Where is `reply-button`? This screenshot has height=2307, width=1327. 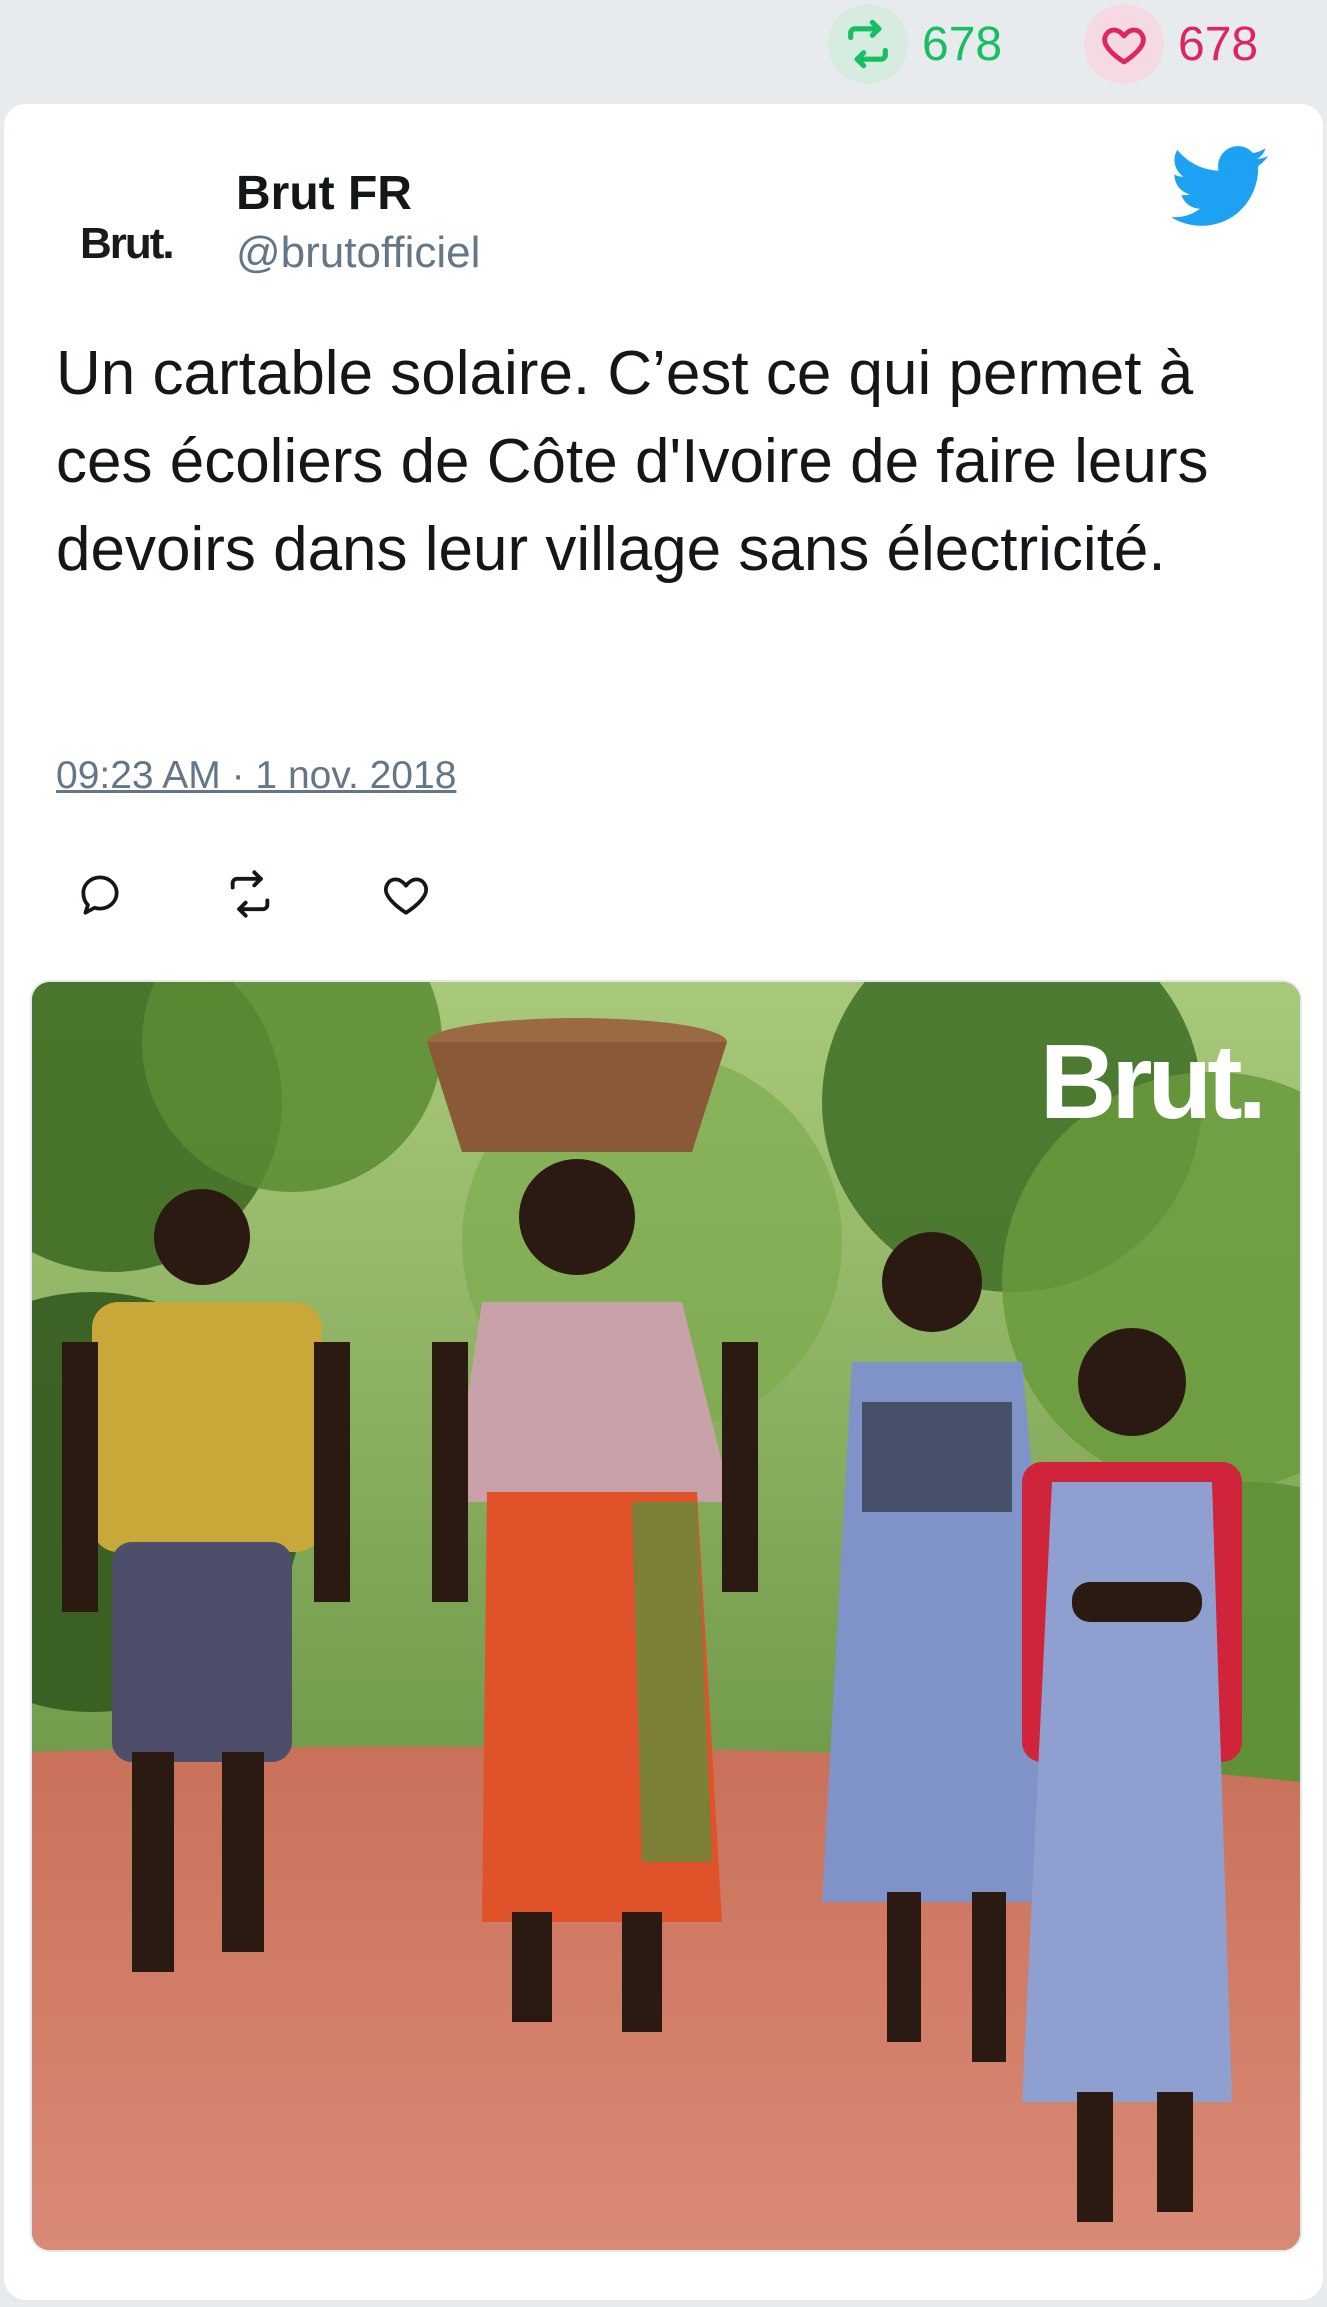 reply-button is located at coordinates (100, 894).